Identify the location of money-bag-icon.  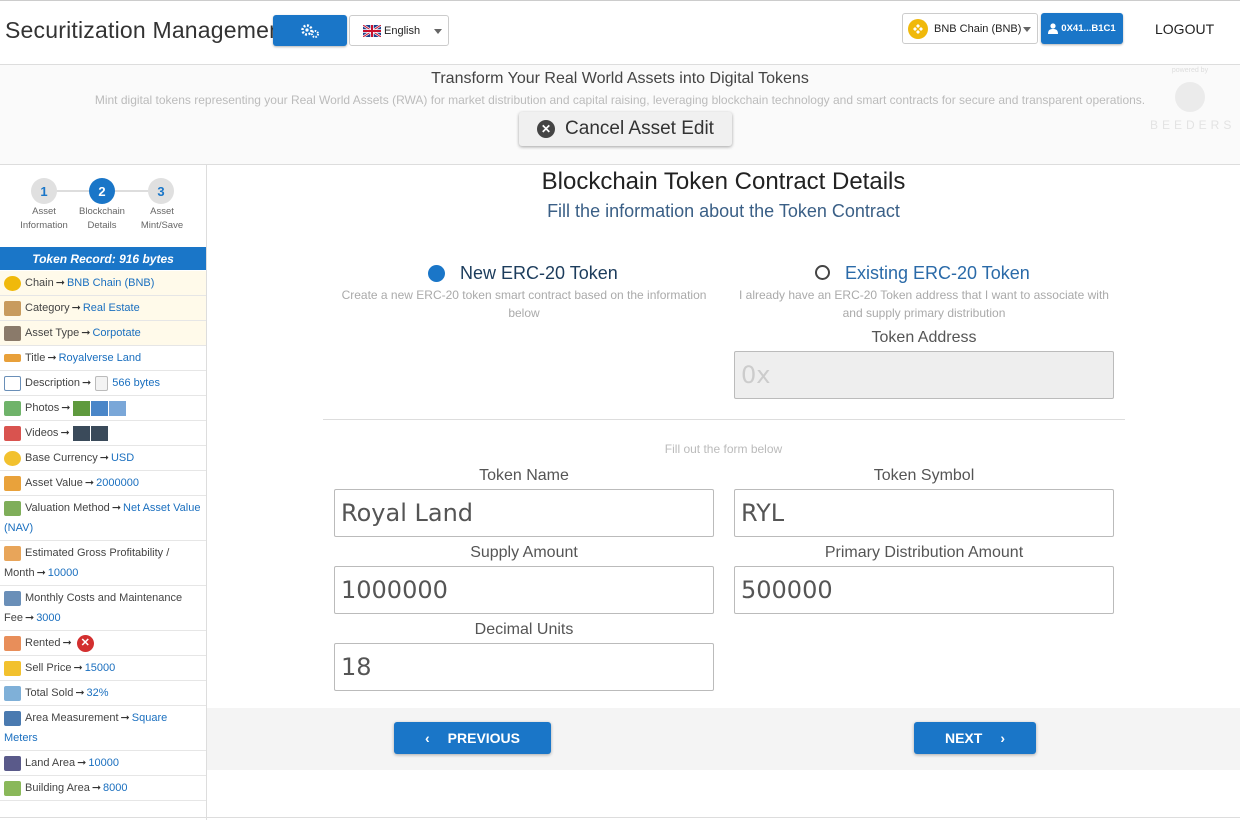
(12, 483).